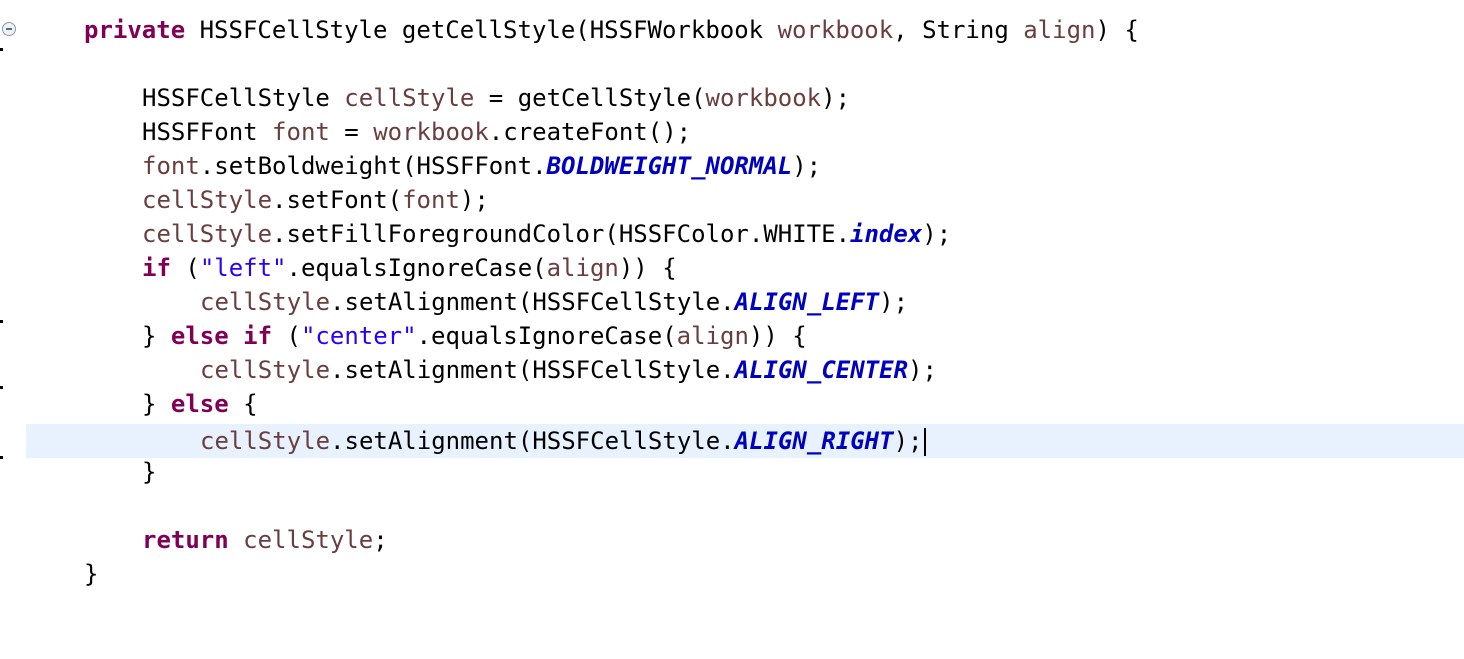 The height and width of the screenshot is (659, 1464). What do you see at coordinates (732, 540) in the screenshot?
I see `code-line: return cellStyle;` at bounding box center [732, 540].